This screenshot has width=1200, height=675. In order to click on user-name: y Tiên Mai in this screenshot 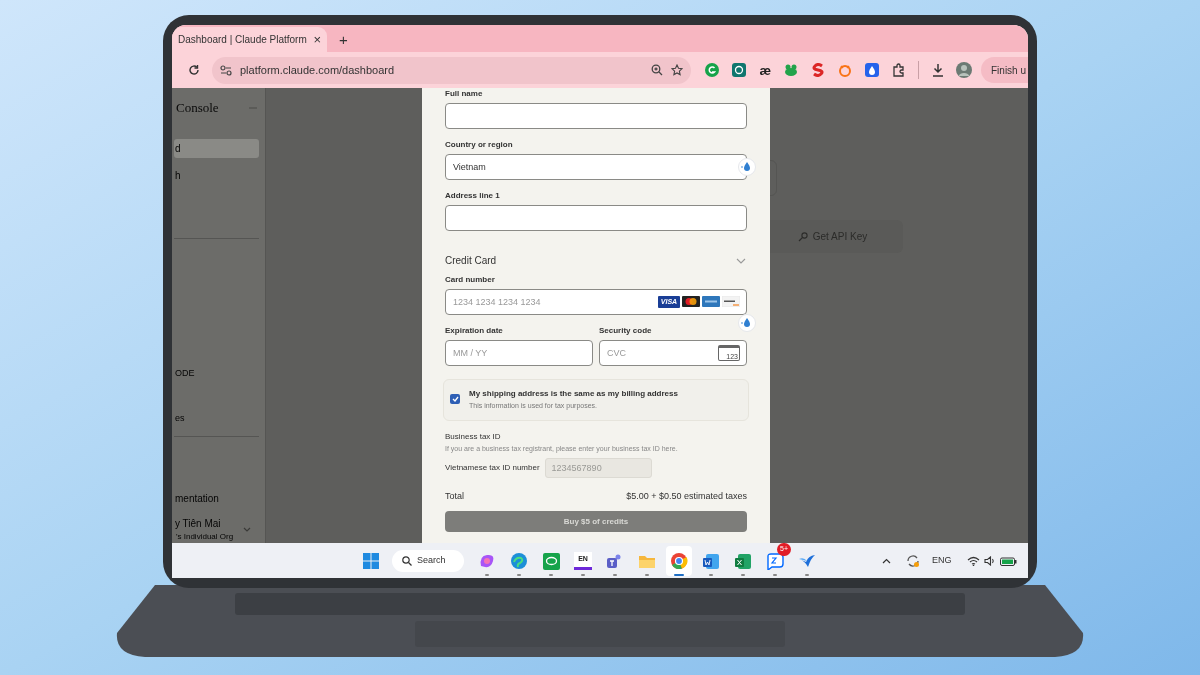, I will do `click(198, 523)`.